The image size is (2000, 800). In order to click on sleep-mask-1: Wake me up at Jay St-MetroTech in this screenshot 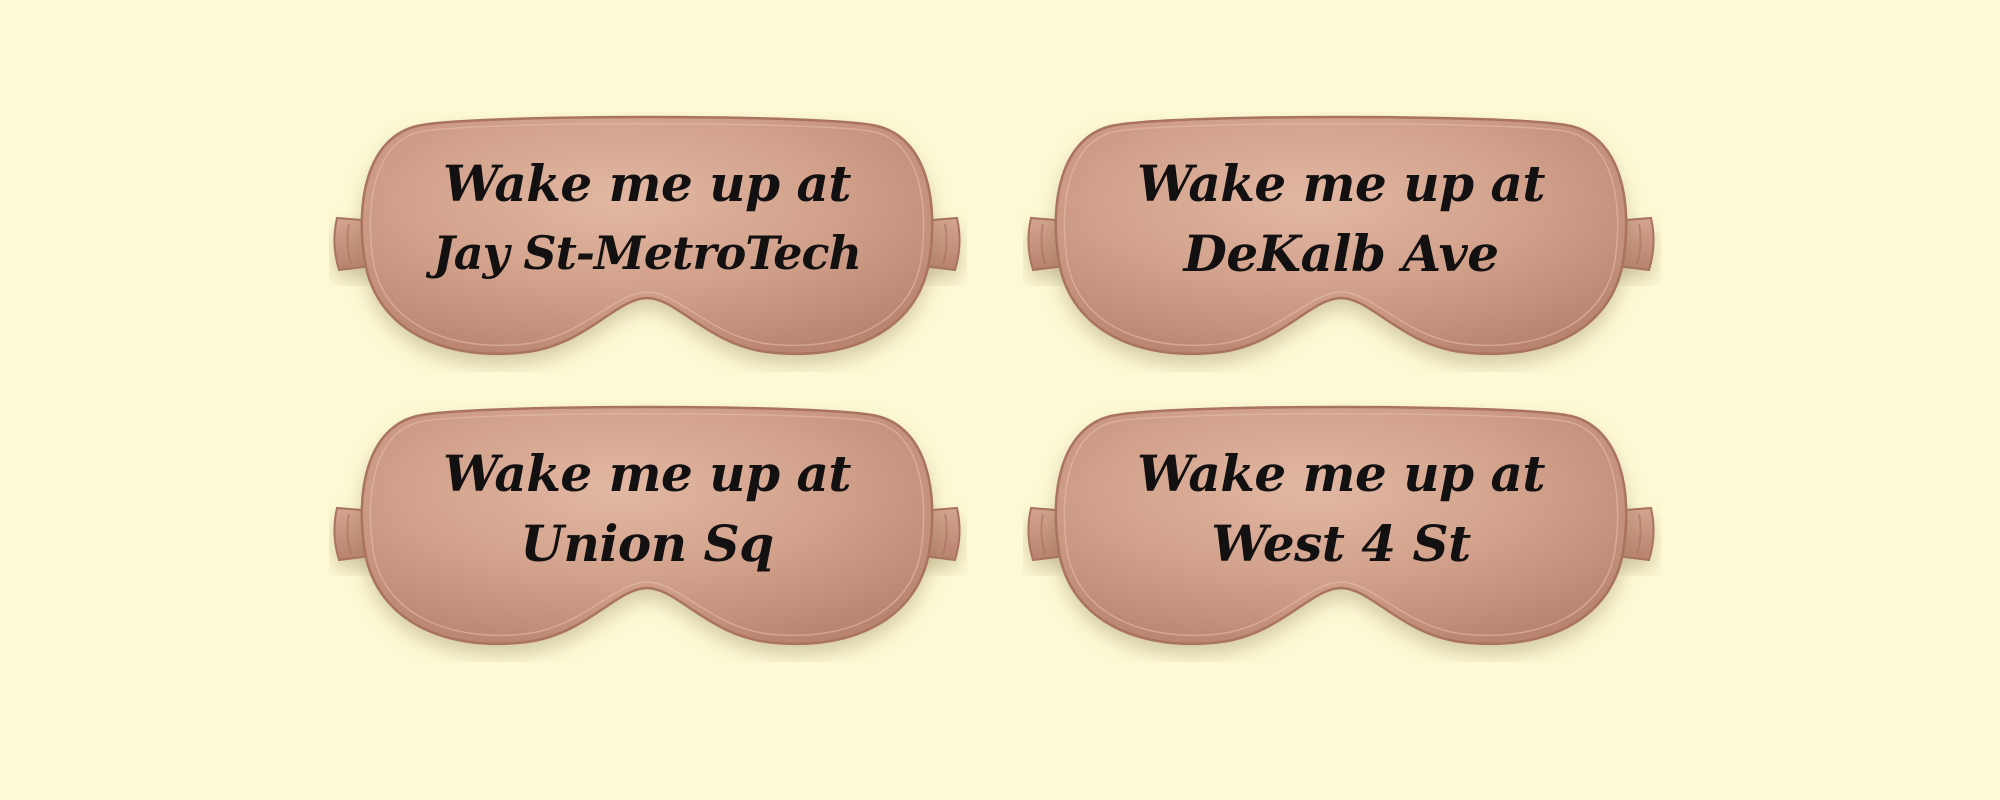, I will do `click(647, 242)`.